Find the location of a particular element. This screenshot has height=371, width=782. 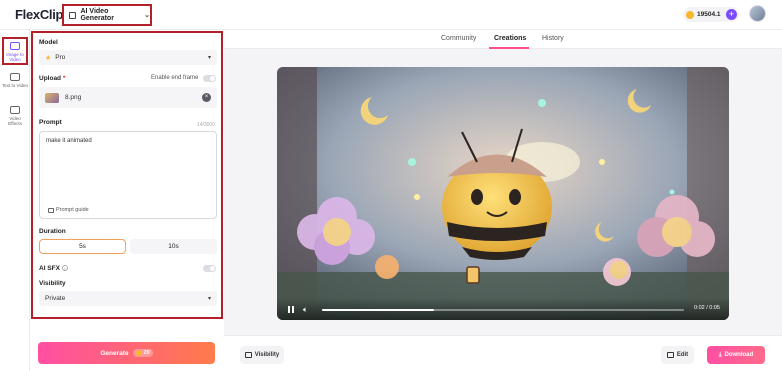

model-value: Pro is located at coordinates (60, 57).